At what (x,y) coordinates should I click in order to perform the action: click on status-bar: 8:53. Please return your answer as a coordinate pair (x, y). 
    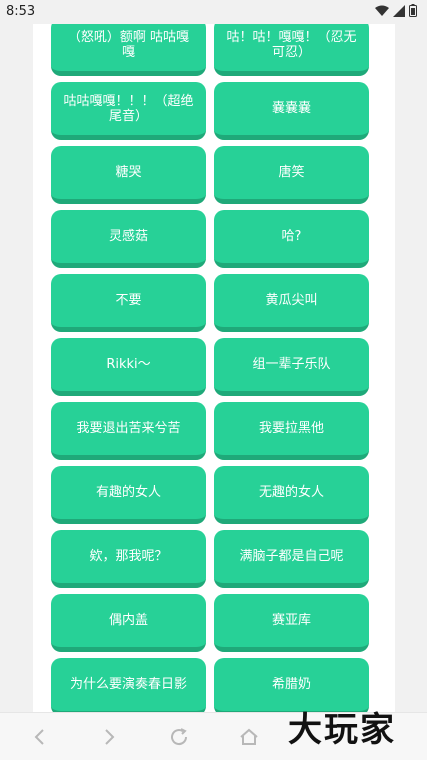
    Looking at the image, I should click on (213, 12).